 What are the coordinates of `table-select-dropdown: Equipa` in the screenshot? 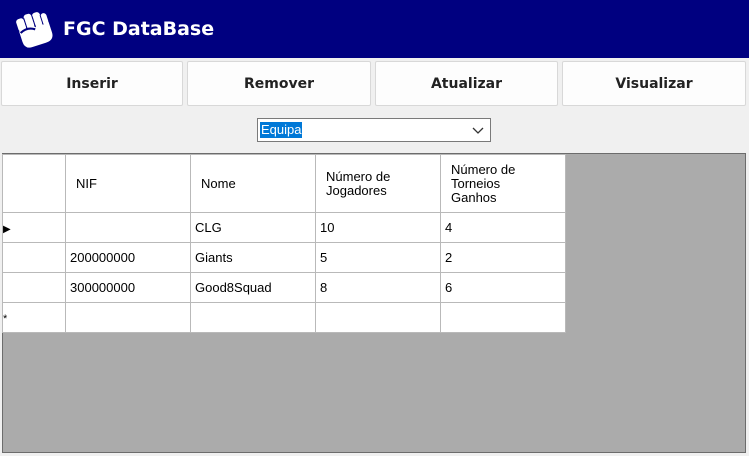 It's located at (374, 130).